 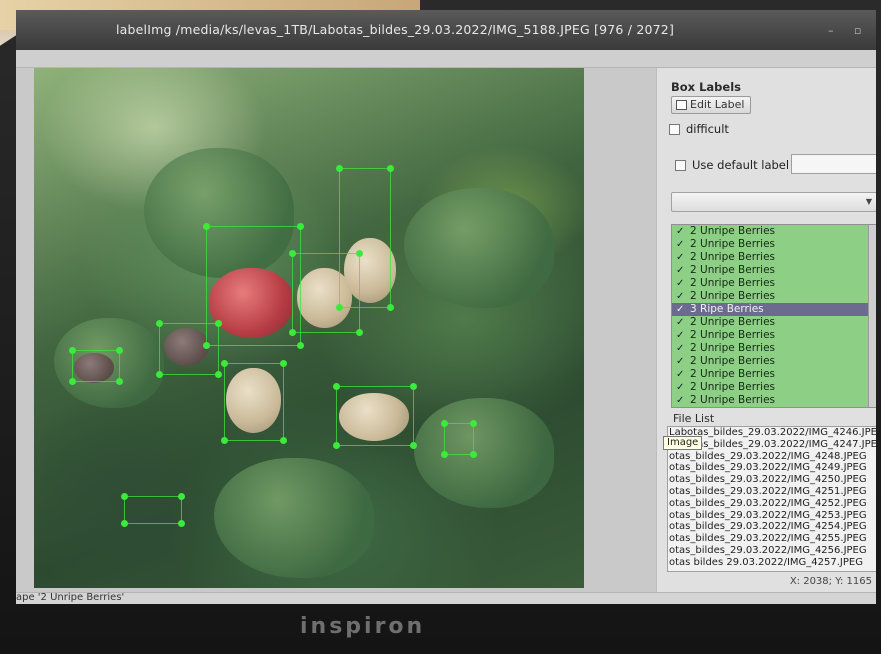 I want to click on minimize-icon: –, so click(x=831, y=30).